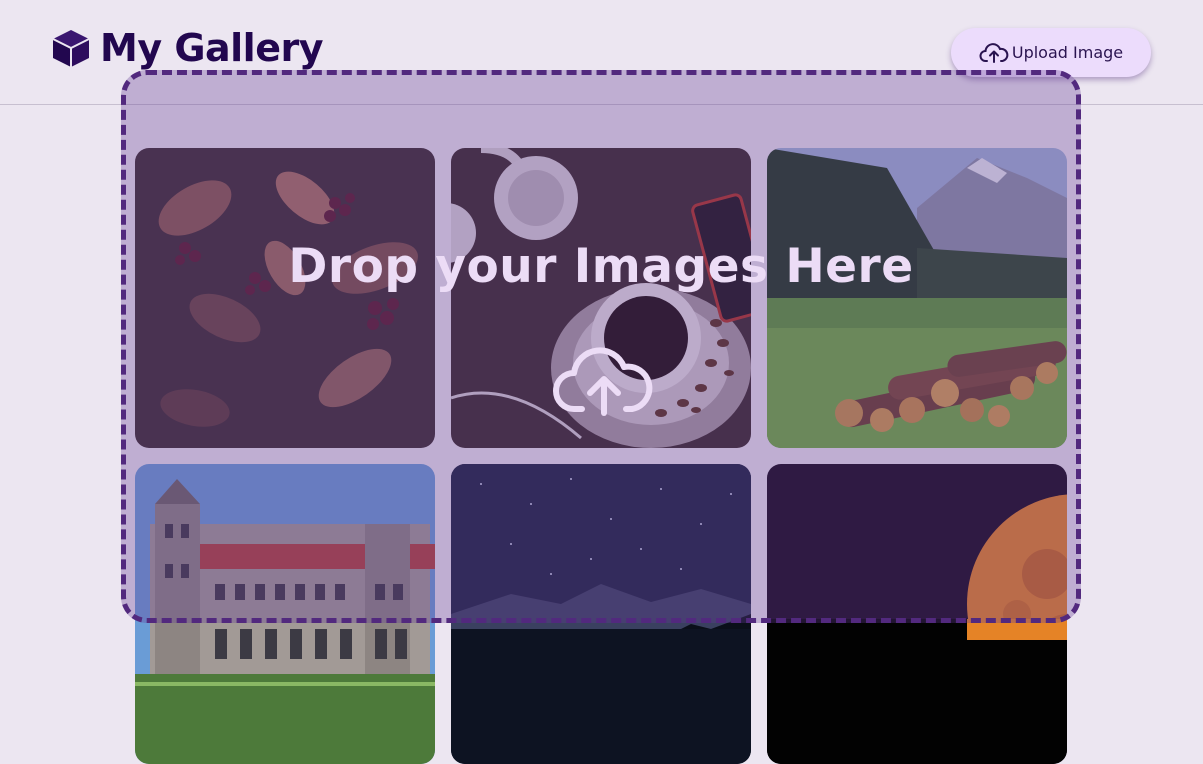  What do you see at coordinates (1067, 52) in the screenshot?
I see `upload-button-label: Upload Image` at bounding box center [1067, 52].